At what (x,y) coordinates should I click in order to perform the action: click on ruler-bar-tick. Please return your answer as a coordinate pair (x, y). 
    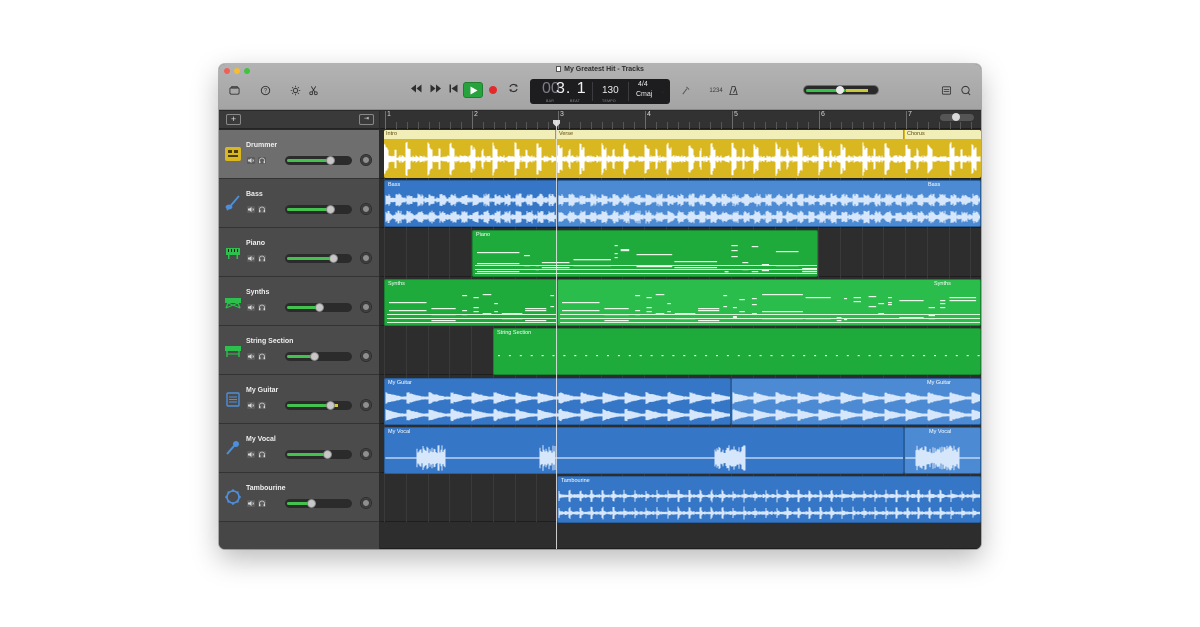
    Looking at the image, I should click on (385, 120).